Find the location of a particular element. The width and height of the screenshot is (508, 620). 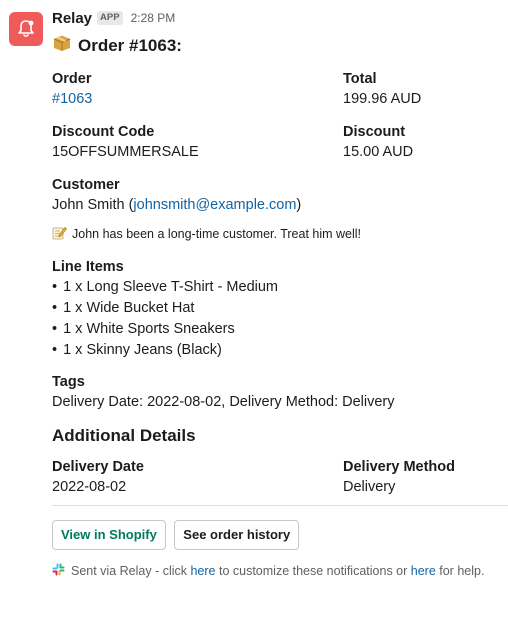

line-items-label: Line Items is located at coordinates (88, 267).